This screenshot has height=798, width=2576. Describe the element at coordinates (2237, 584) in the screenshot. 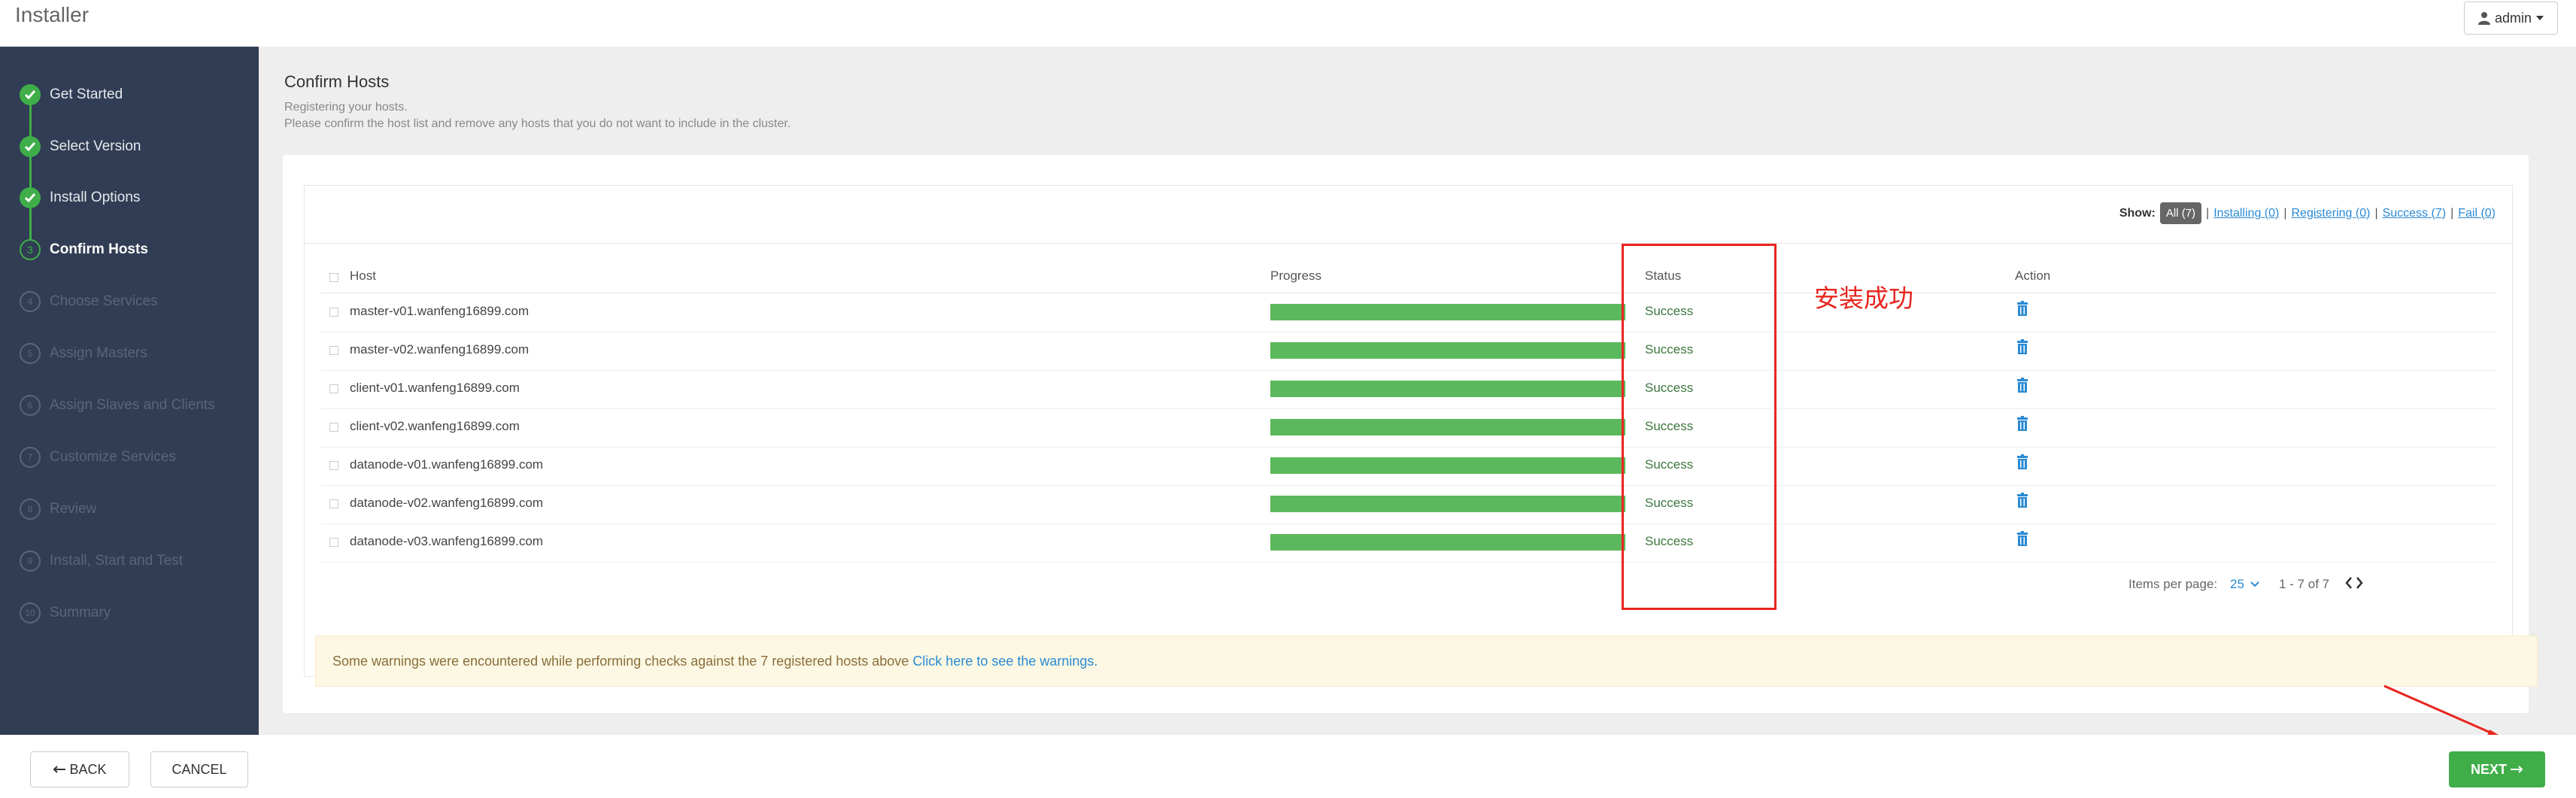

I see `items-per-page-value: 25` at that location.